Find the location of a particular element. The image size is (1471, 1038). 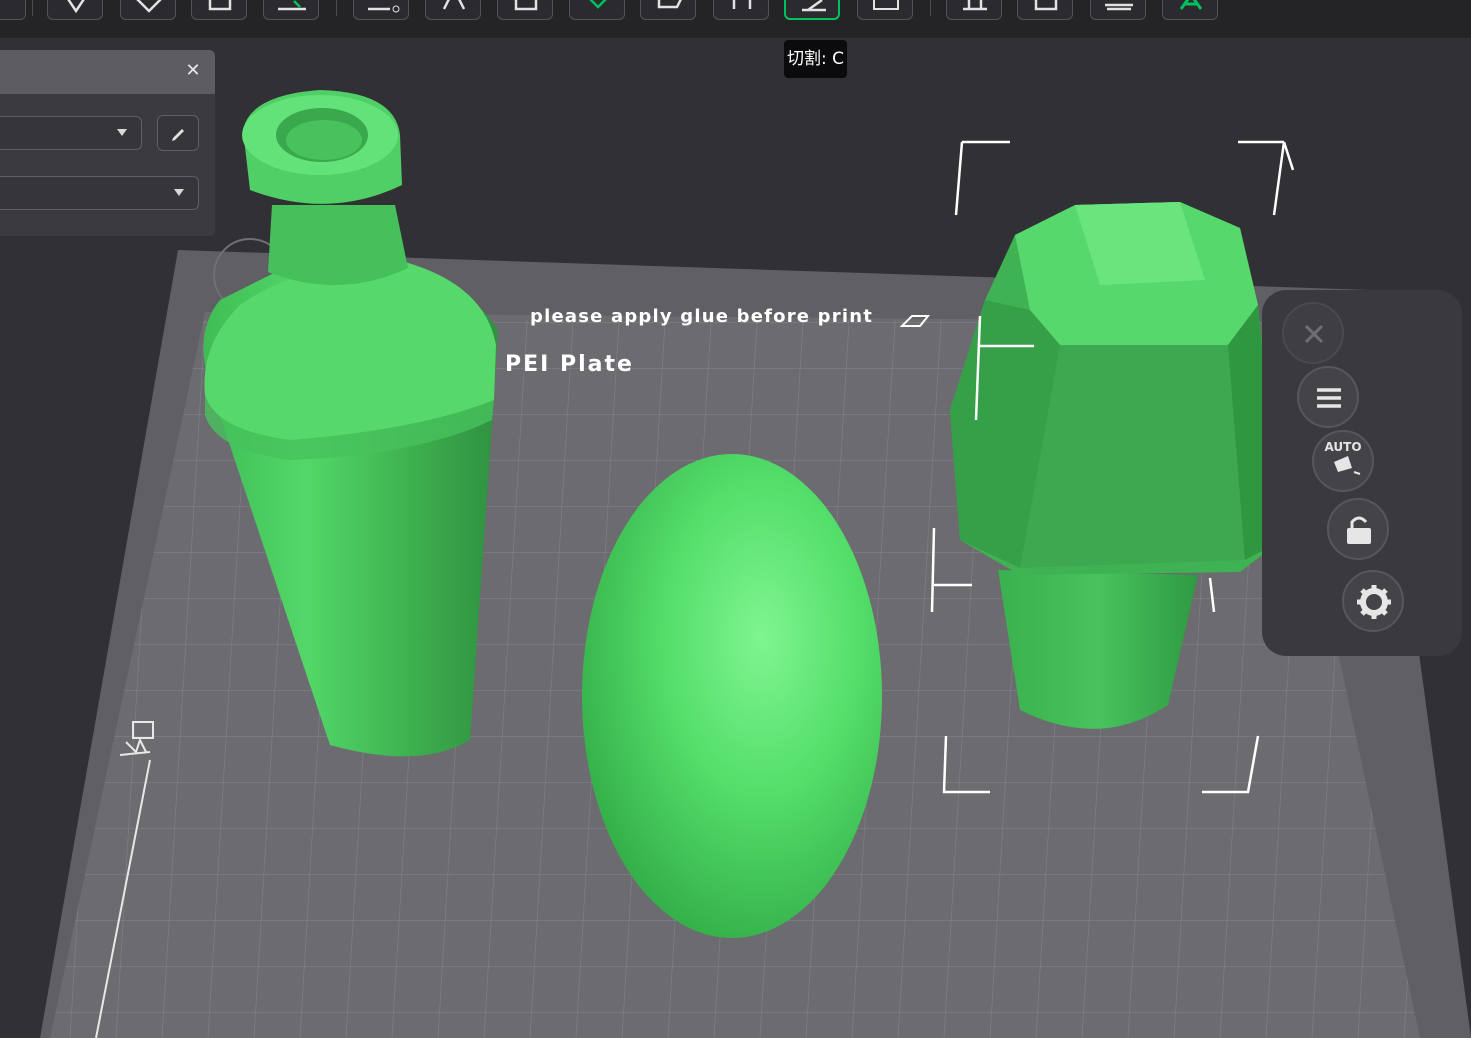

plate-notice: please apply glue before print is located at coordinates (702, 316).